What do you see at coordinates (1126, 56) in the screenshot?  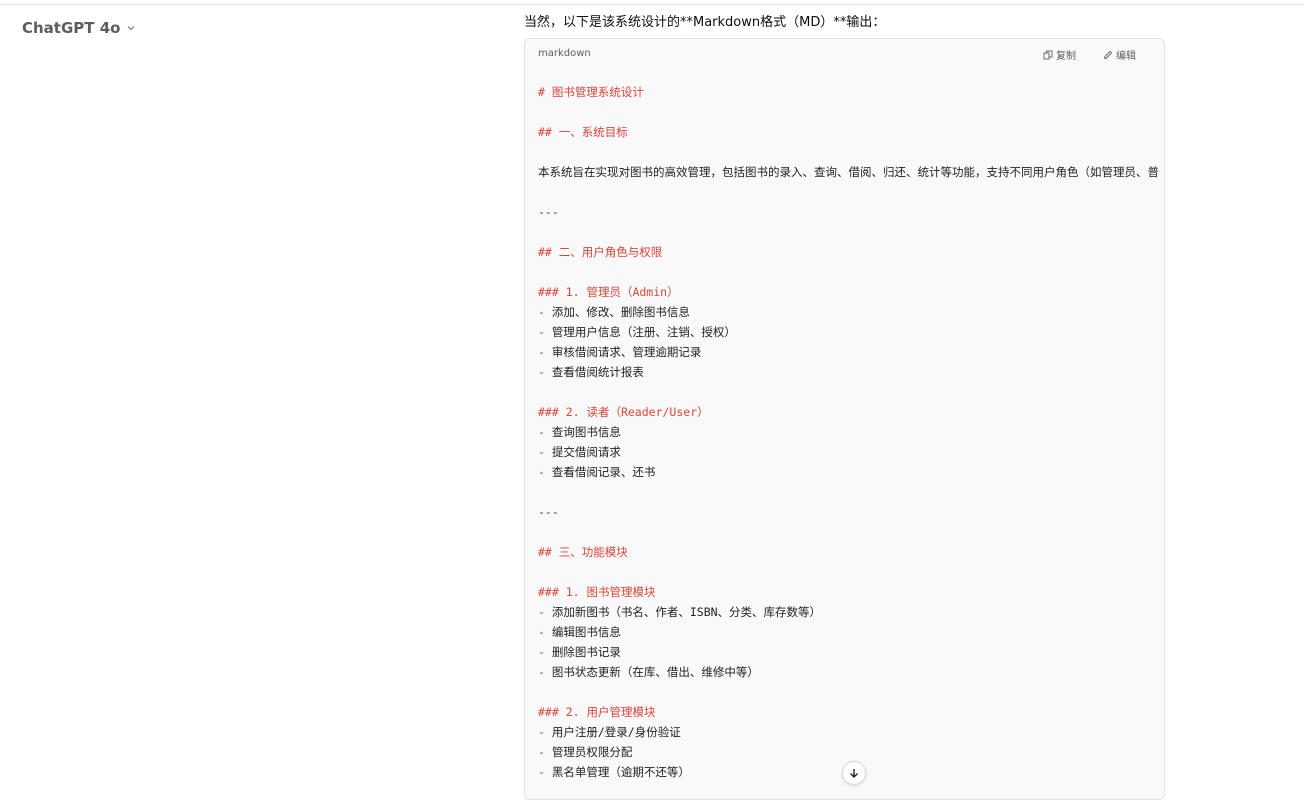 I see `edit-label: 编辑` at bounding box center [1126, 56].